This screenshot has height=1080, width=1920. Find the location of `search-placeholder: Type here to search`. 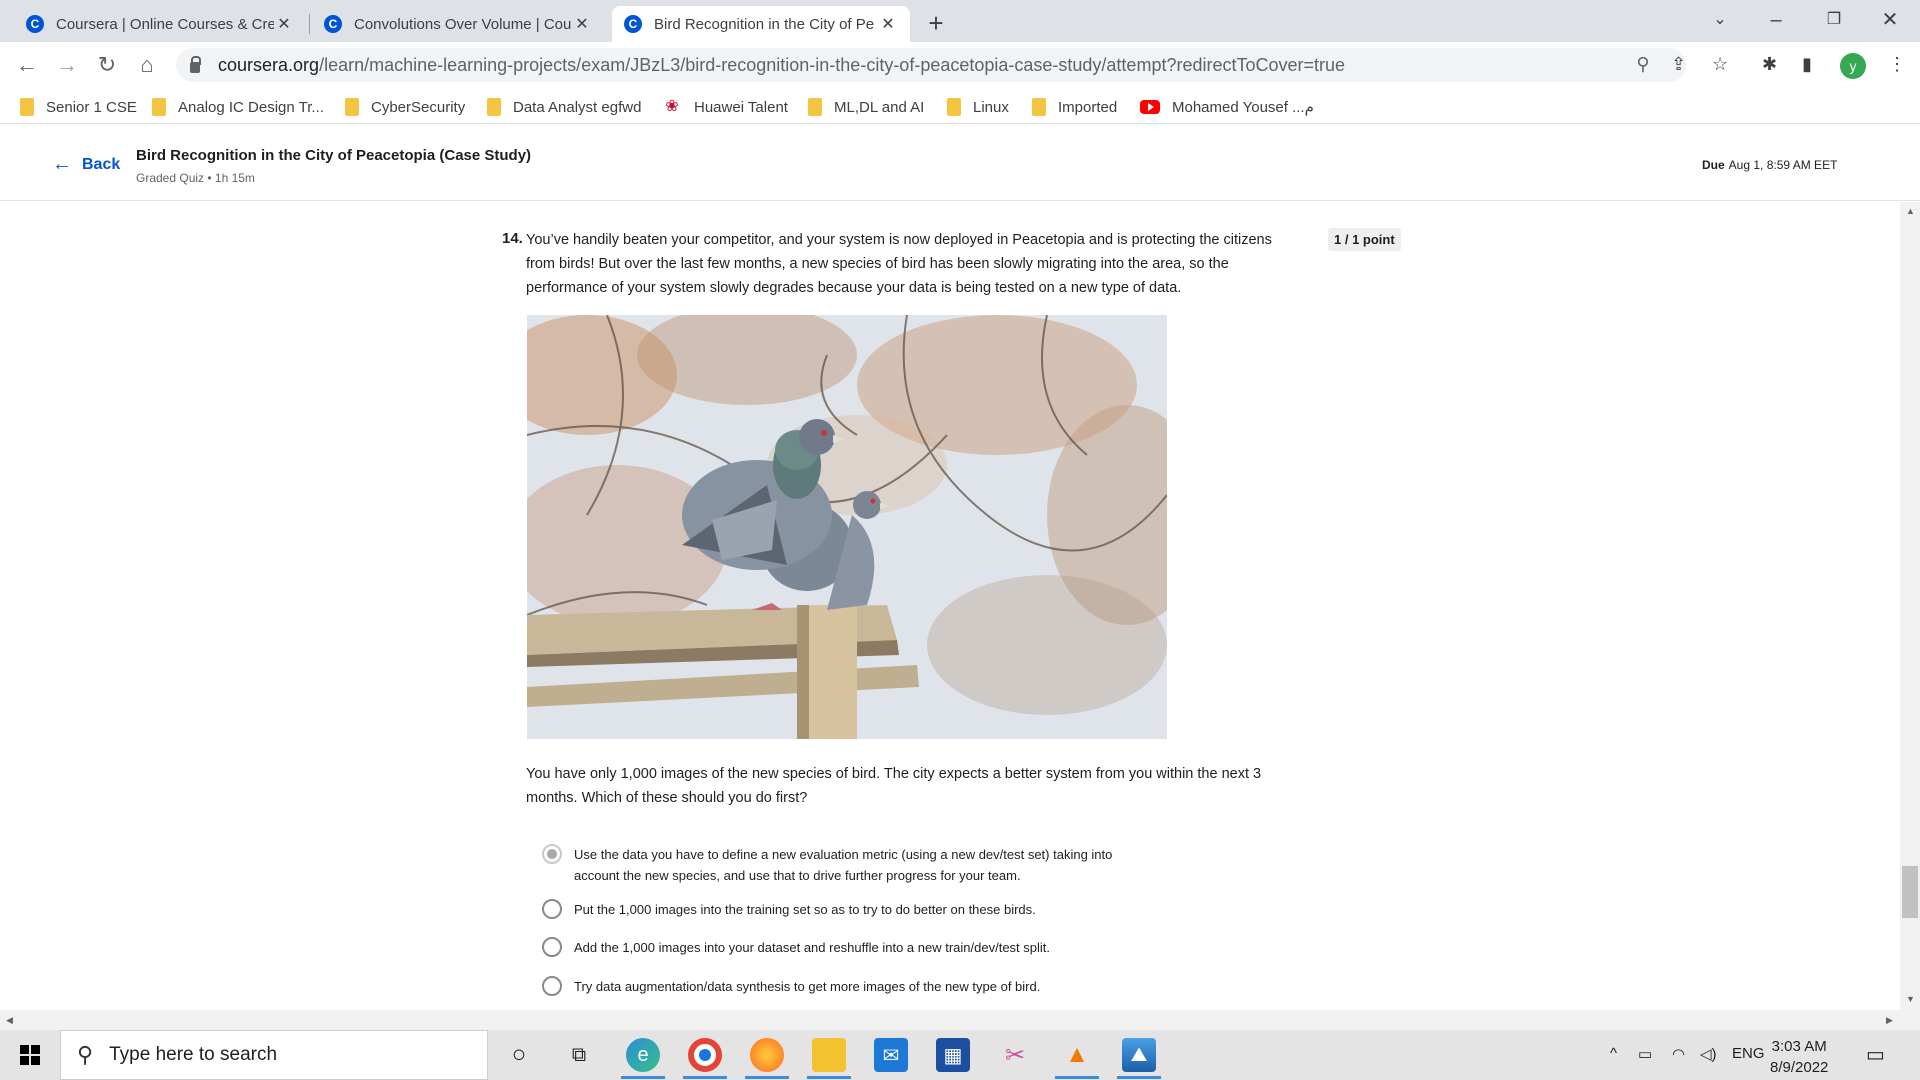

search-placeholder: Type here to search is located at coordinates (193, 1054).